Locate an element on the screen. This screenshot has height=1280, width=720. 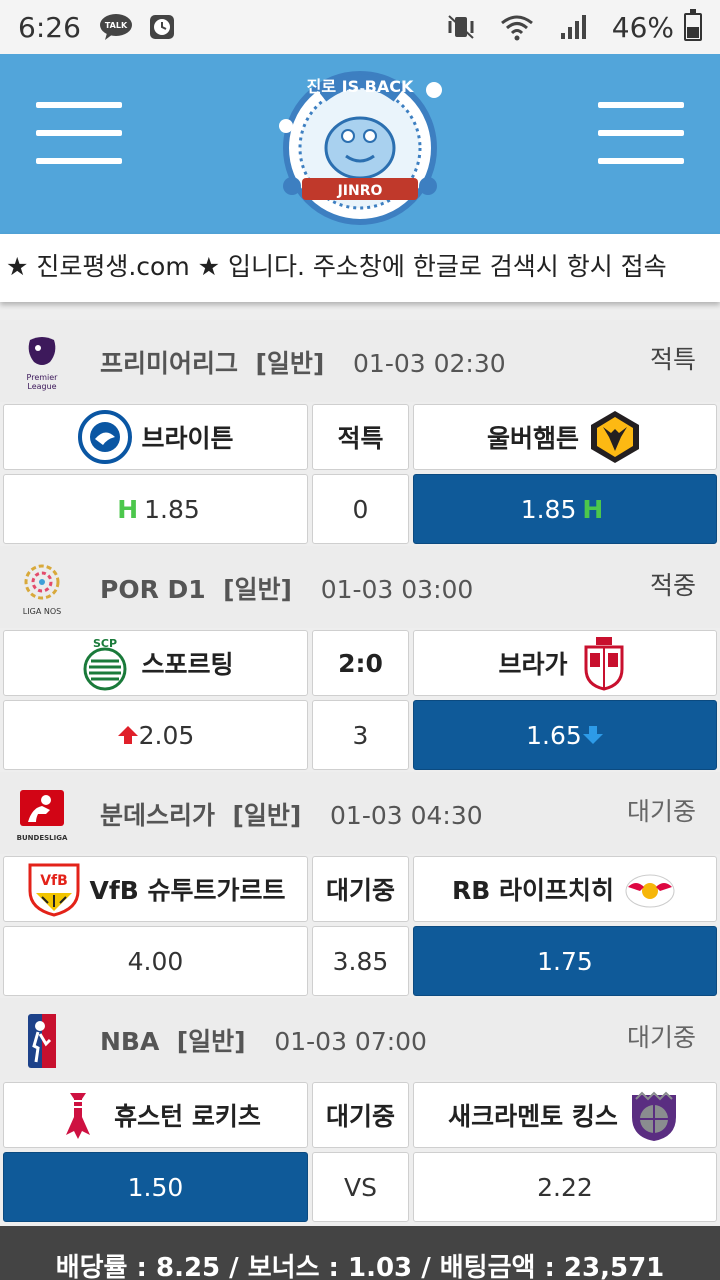
vfb-stuttgart-emblem: VfB is located at coordinates (53, 890).